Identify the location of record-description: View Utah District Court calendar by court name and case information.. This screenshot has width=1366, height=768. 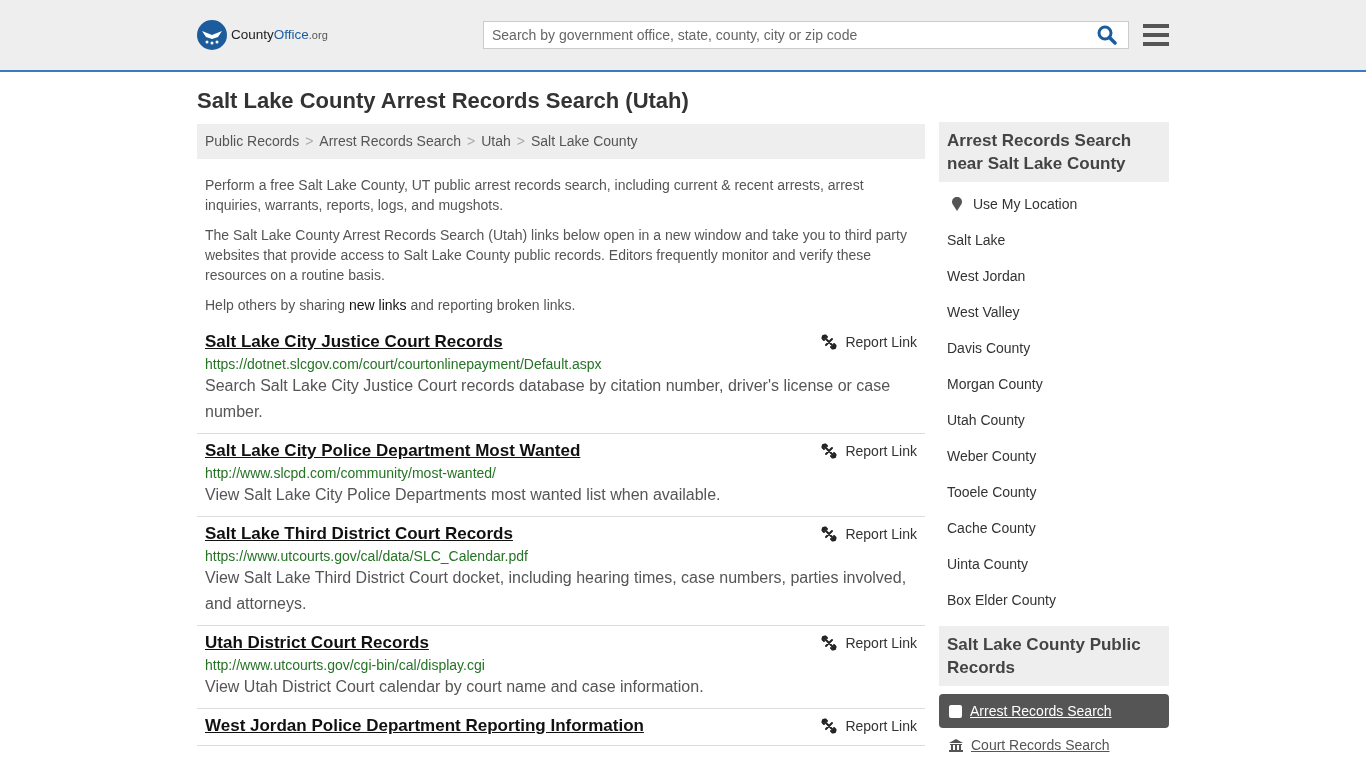
(455, 687).